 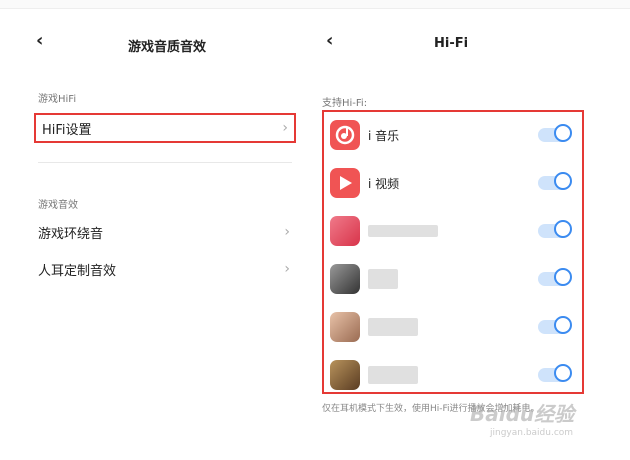 I want to click on hifi-settings-label: HiFi设置, so click(x=67, y=130).